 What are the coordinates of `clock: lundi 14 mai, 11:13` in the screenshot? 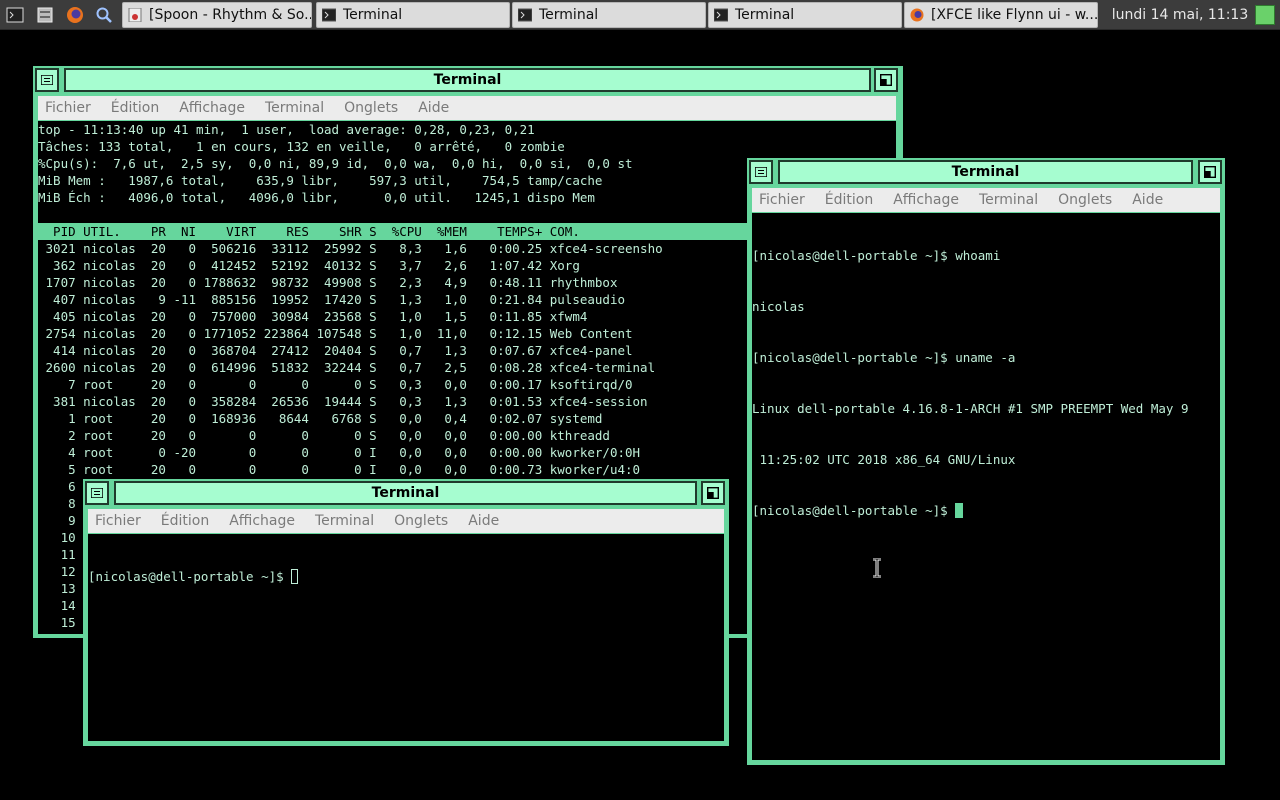 It's located at (1180, 15).